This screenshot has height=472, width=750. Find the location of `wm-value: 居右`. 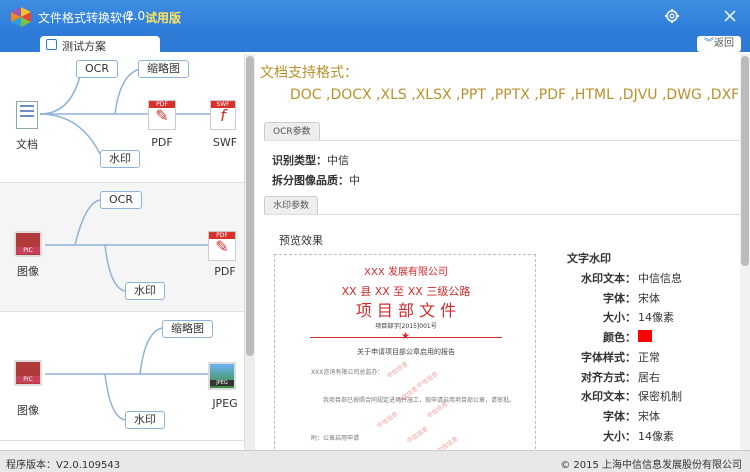

wm-value: 居右 is located at coordinates (649, 377).